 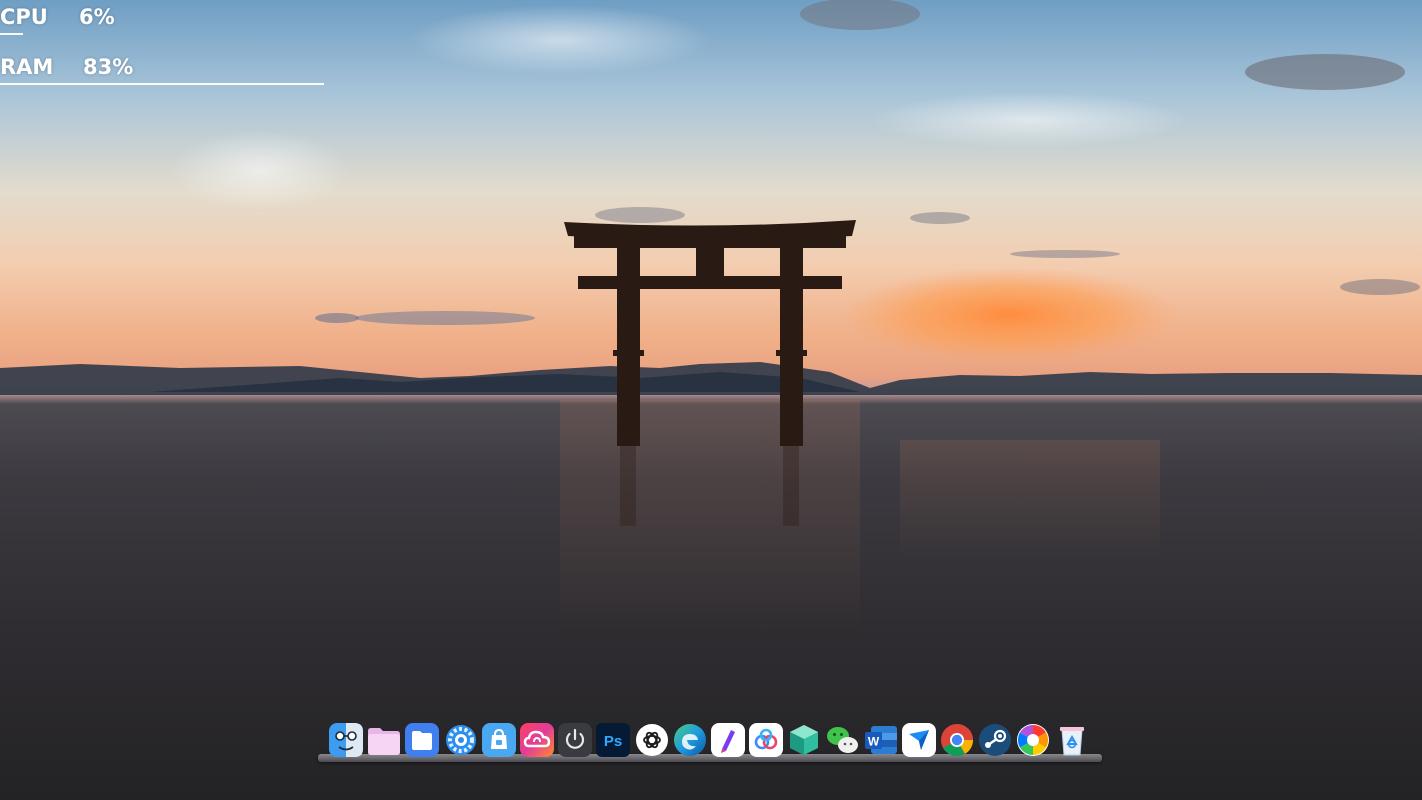 I want to click on dock: Ps W, so click(x=710, y=741).